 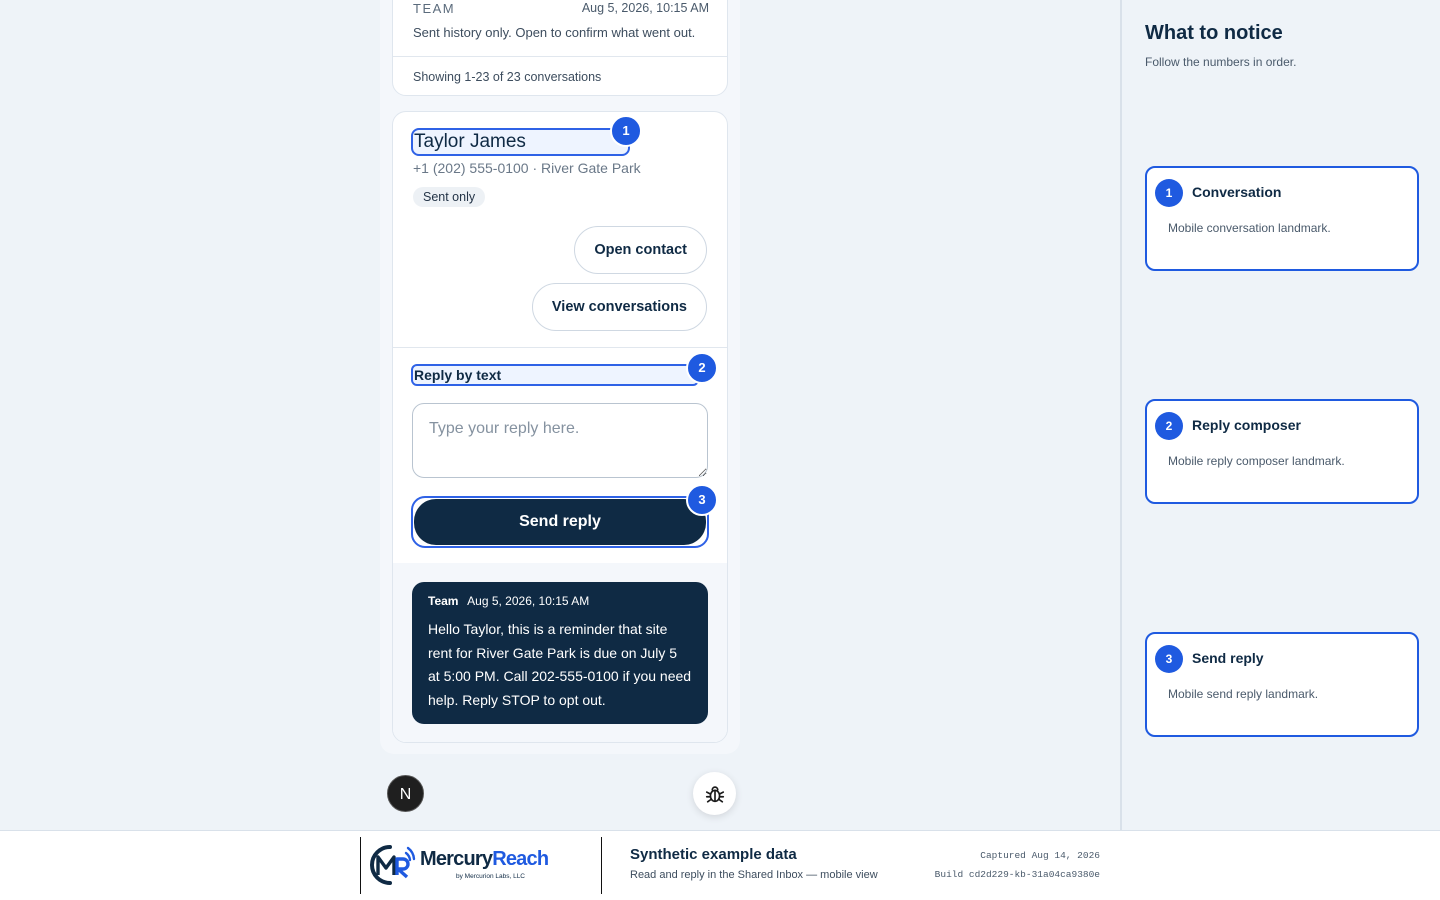 I want to click on step-marker-2: 2, so click(x=702, y=368).